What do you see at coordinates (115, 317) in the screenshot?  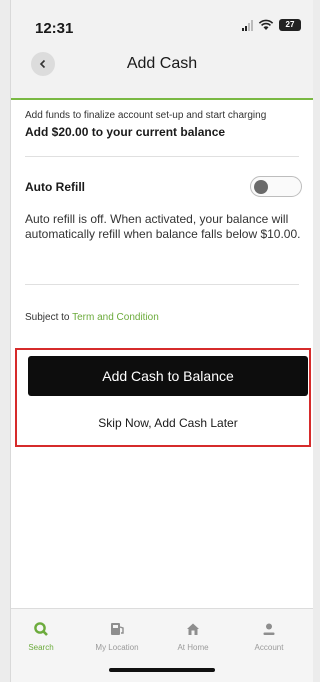 I see `terms-link: Term and Condition` at bounding box center [115, 317].